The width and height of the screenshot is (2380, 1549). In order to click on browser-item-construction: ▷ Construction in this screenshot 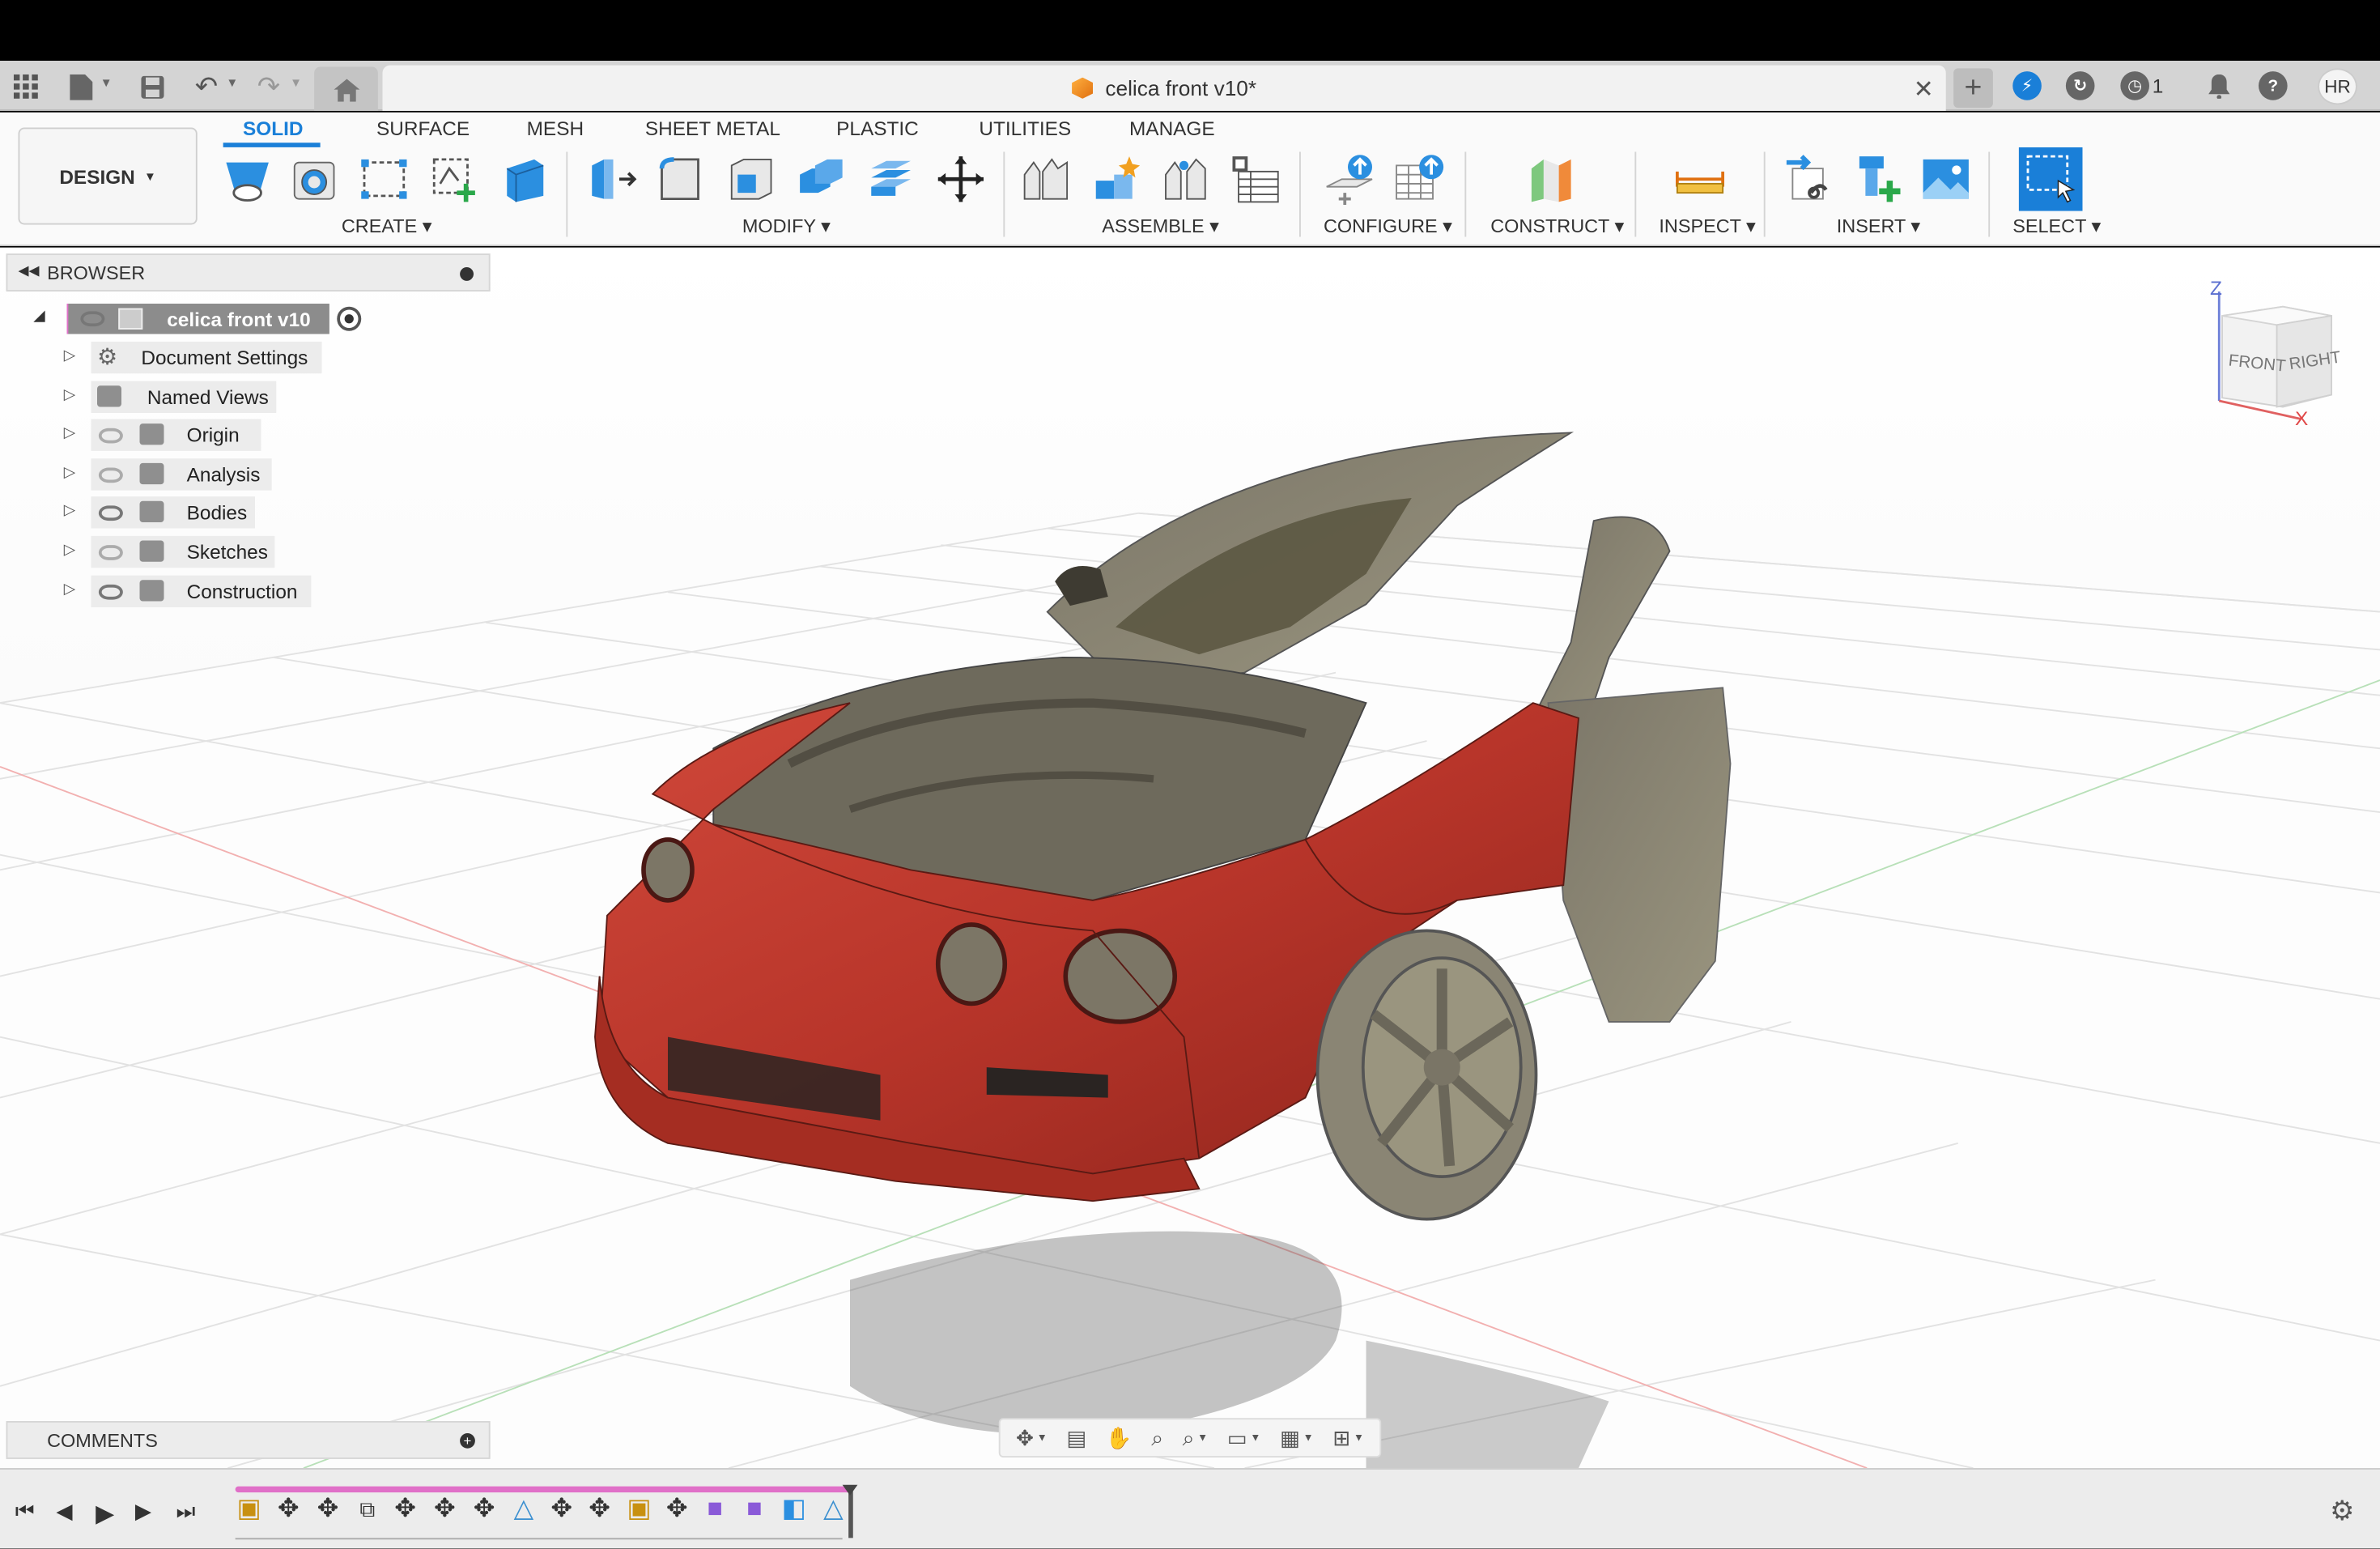, I will do `click(201, 592)`.